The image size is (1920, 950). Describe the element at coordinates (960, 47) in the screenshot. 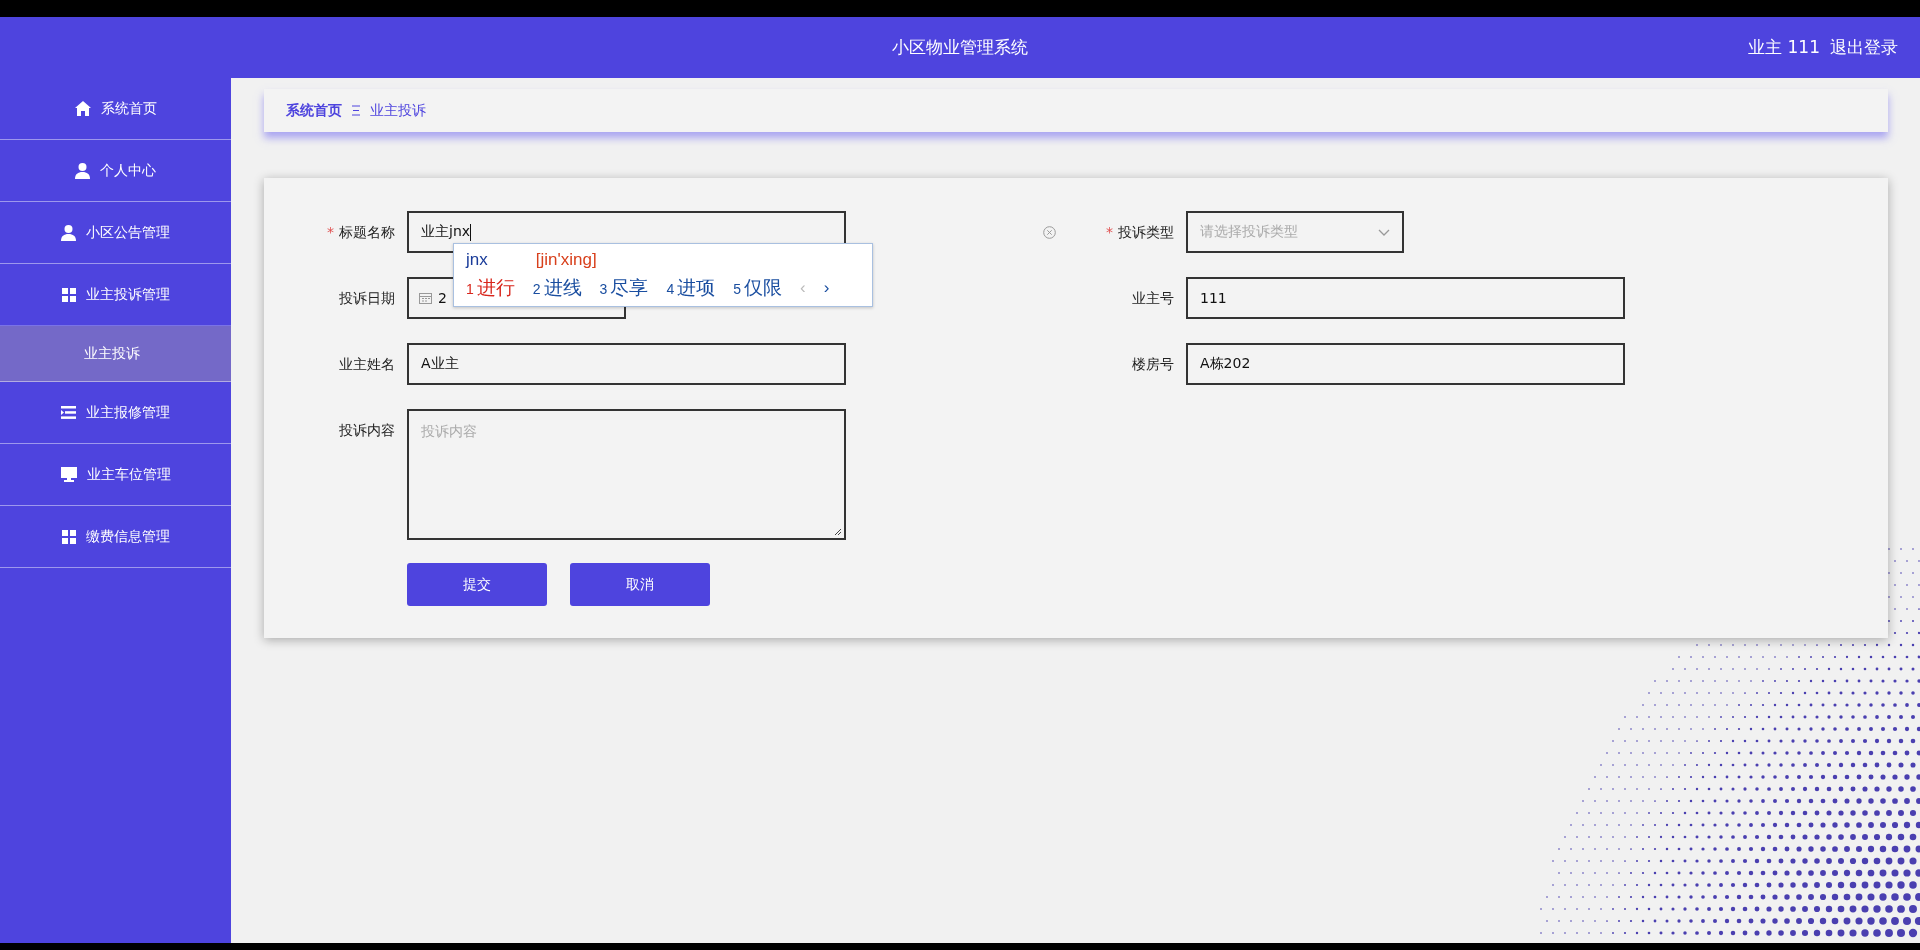

I see `app-title: 小区物业管理系统` at that location.